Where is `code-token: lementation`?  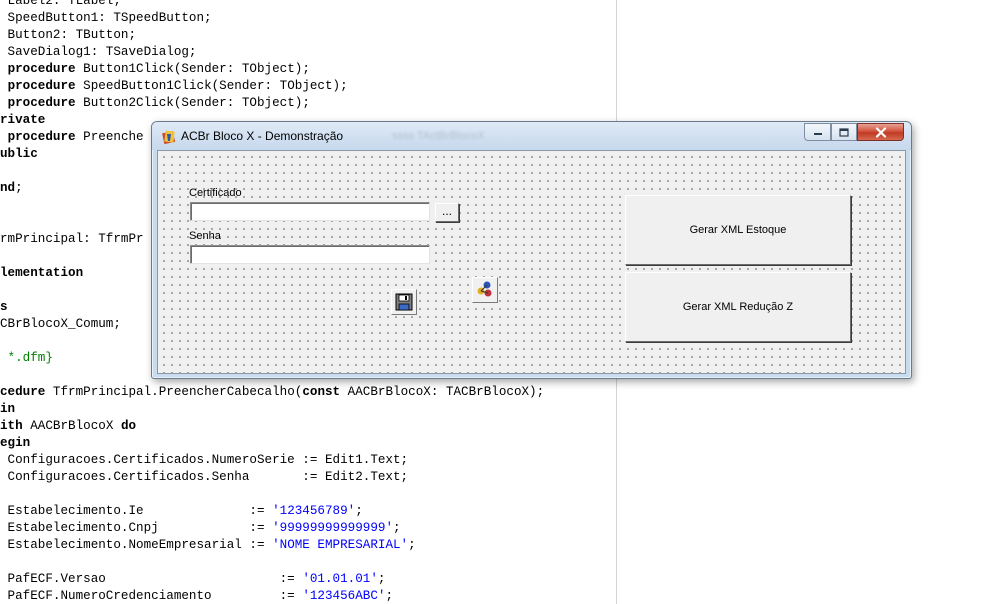 code-token: lementation is located at coordinates (42, 273).